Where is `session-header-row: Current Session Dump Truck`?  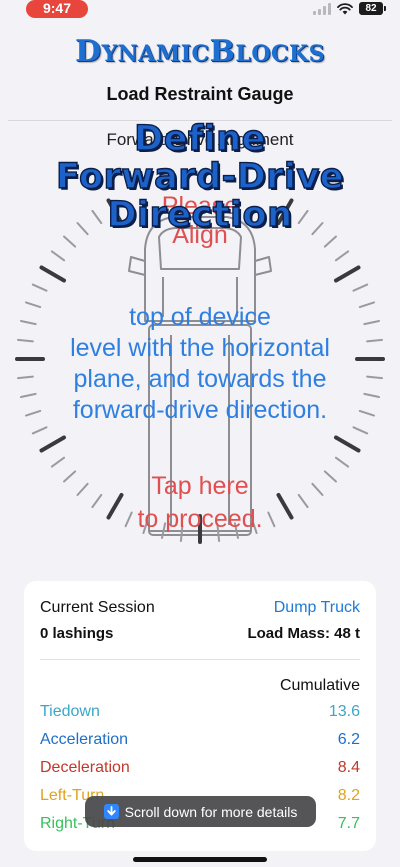 session-header-row: Current Session Dump Truck is located at coordinates (200, 608).